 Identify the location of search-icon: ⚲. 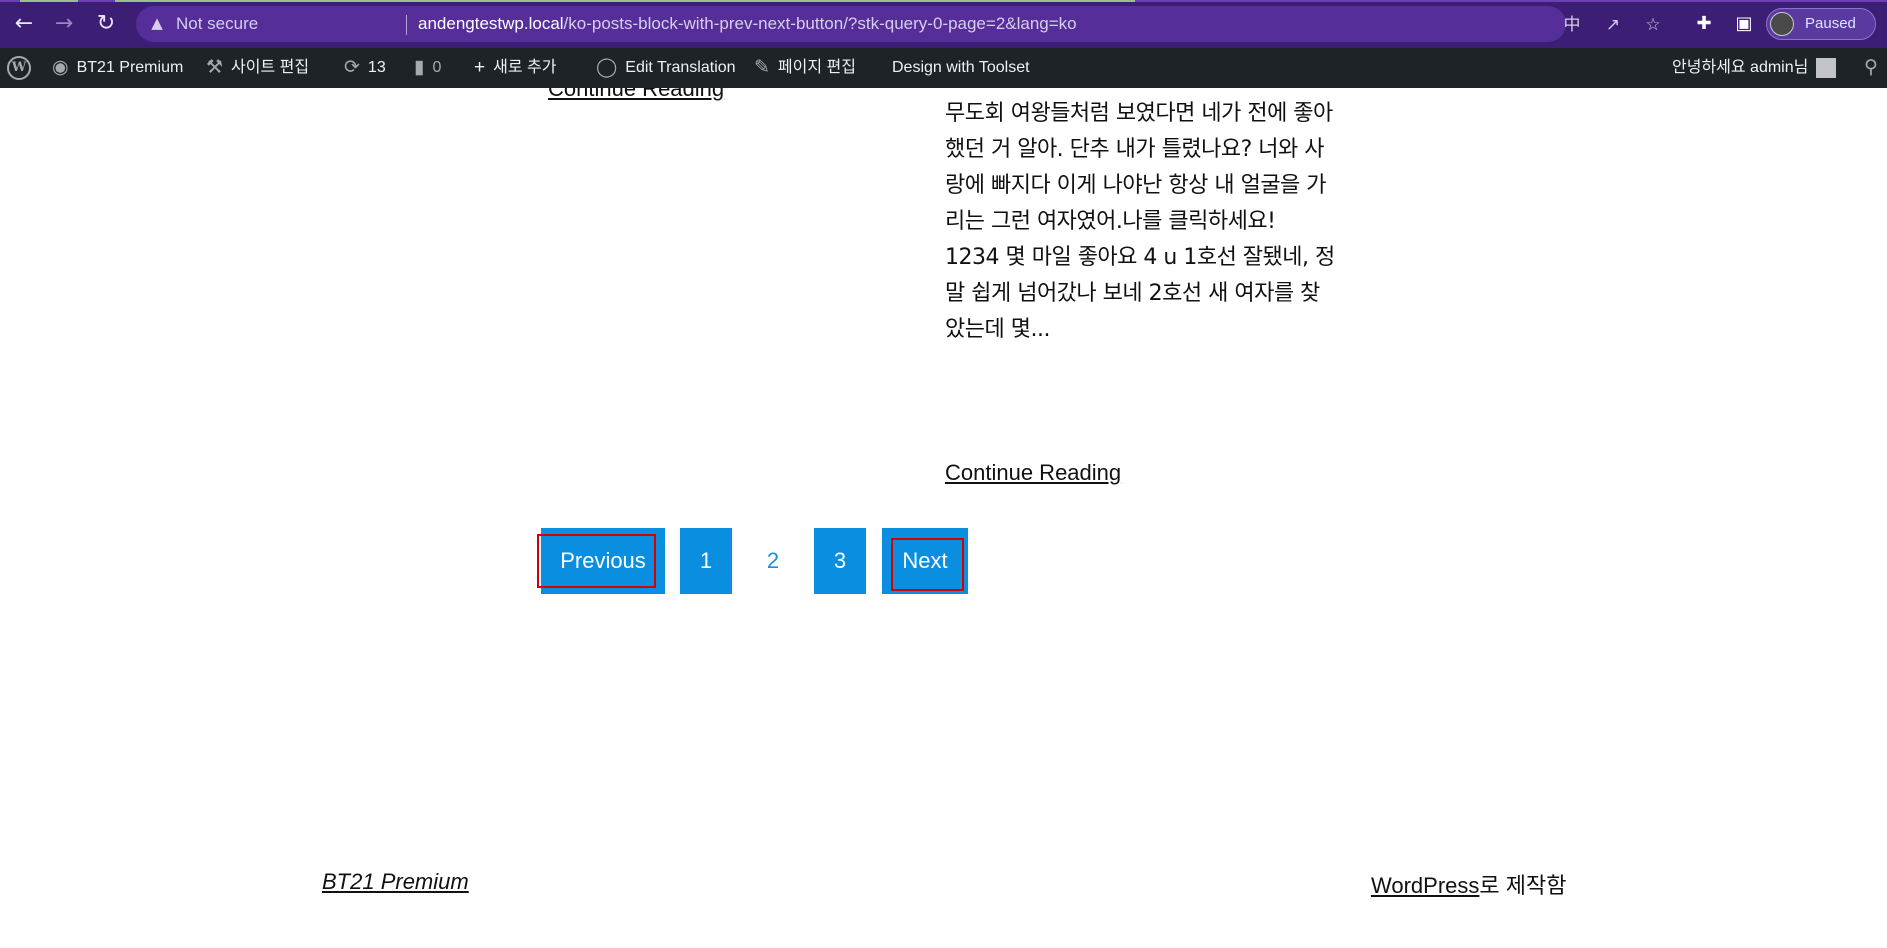
(1871, 67).